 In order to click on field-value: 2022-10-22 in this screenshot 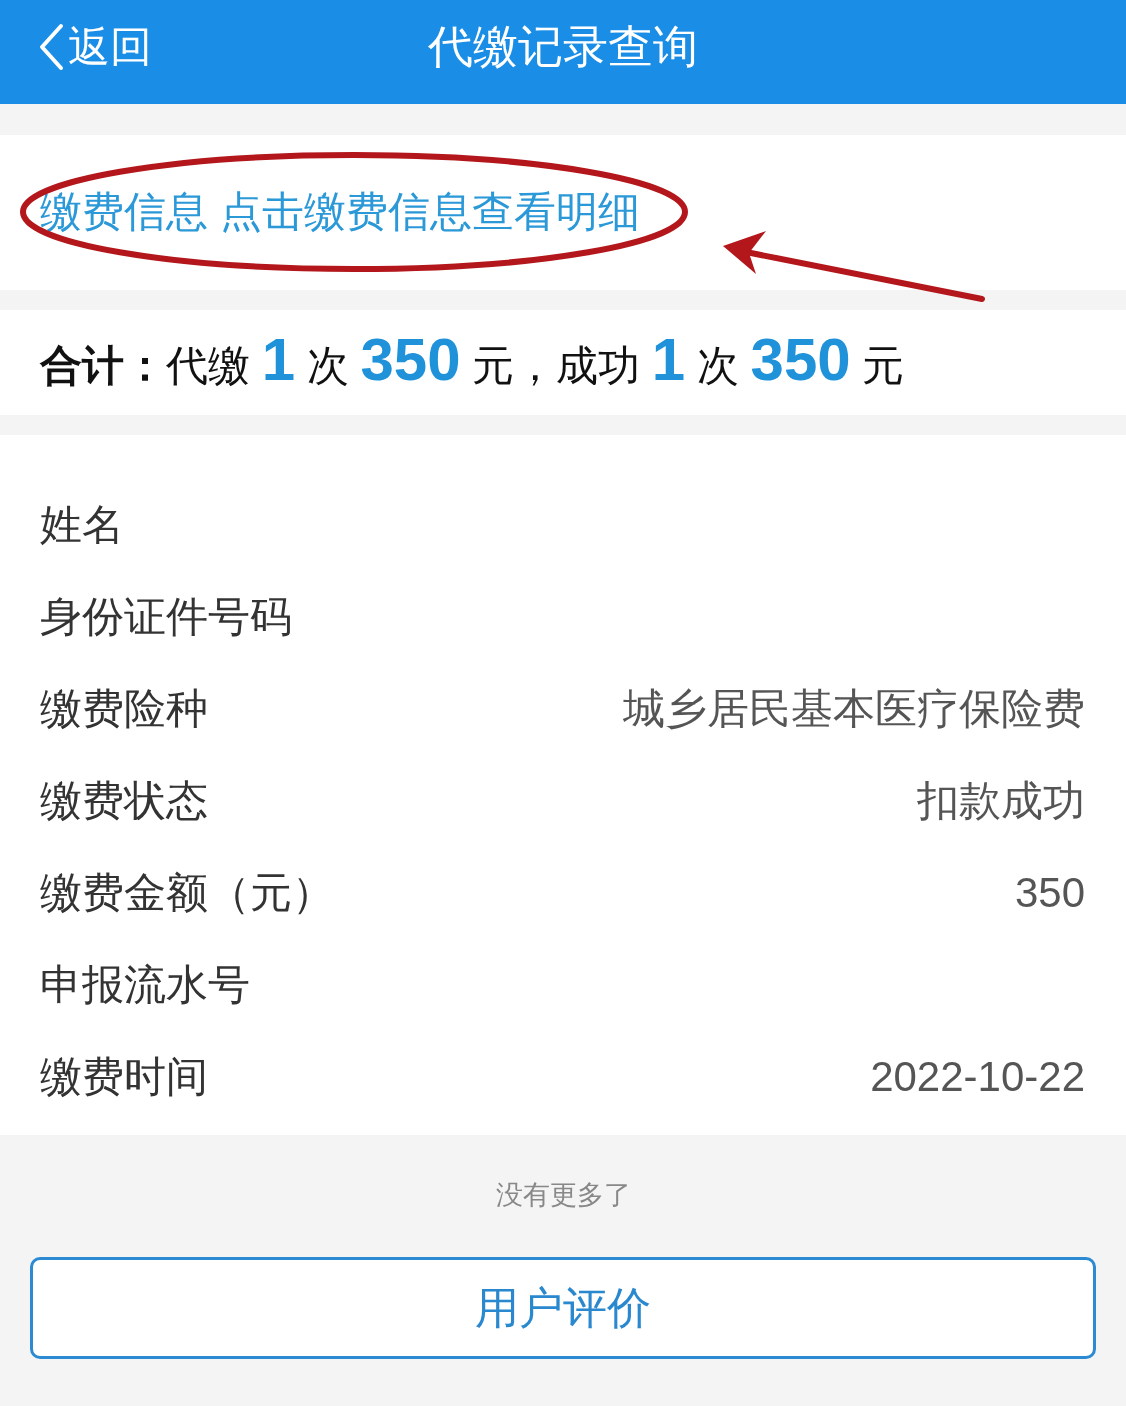, I will do `click(977, 1076)`.